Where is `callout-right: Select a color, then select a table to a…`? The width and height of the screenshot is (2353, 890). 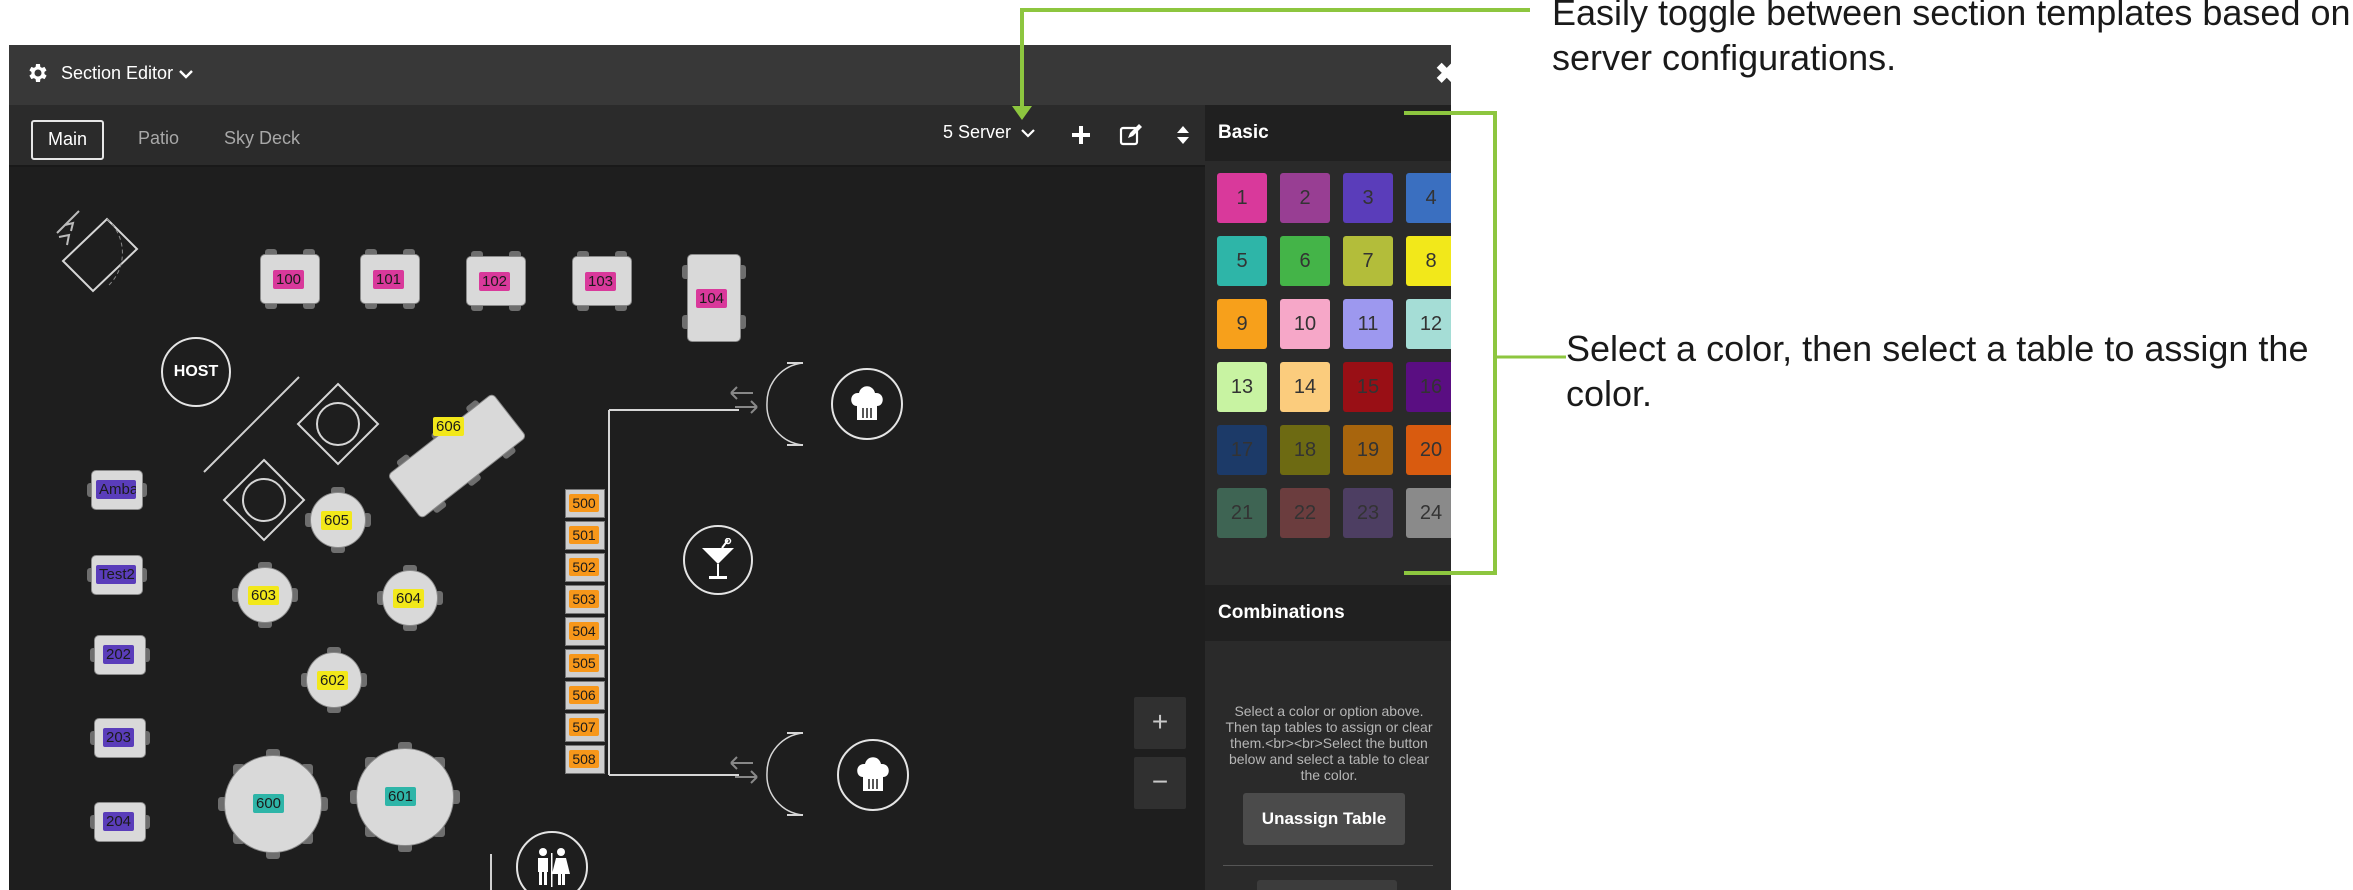
callout-right: Select a color, then select a table to a… is located at coordinates (1937, 371).